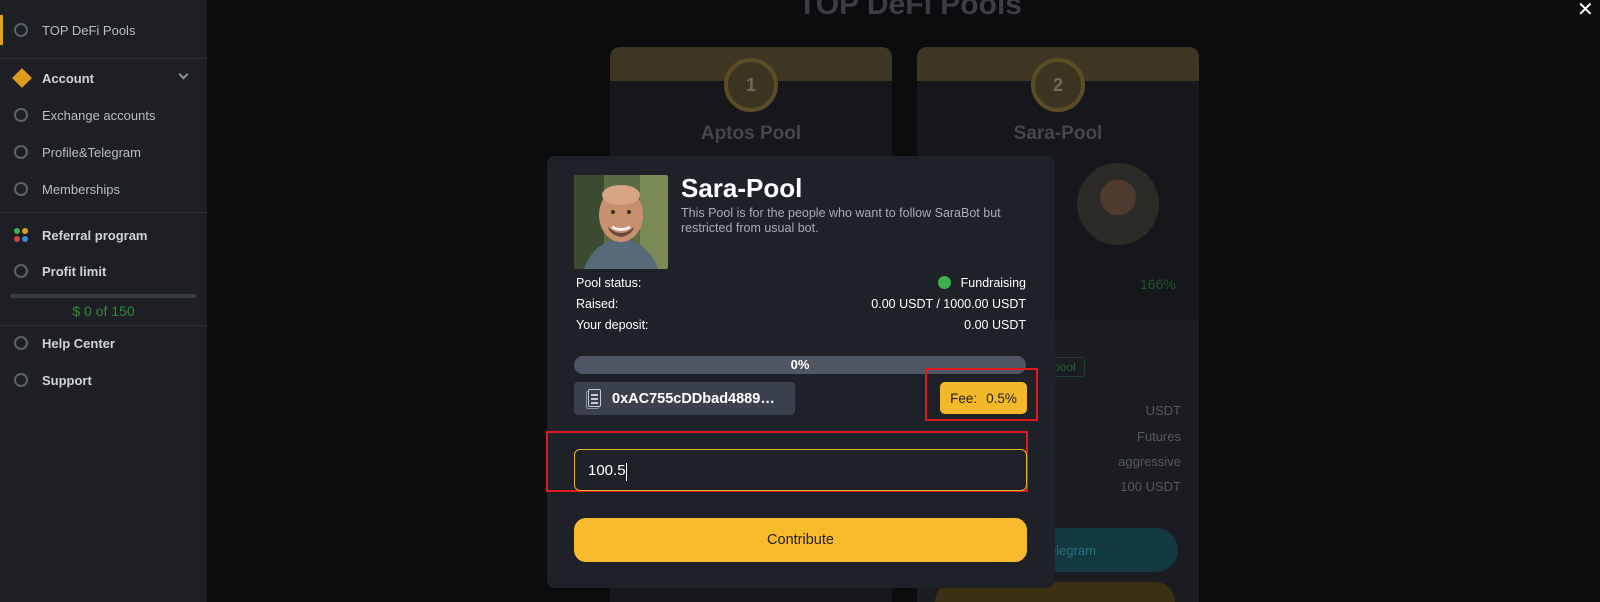  What do you see at coordinates (22, 78) in the screenshot?
I see `account-icon` at bounding box center [22, 78].